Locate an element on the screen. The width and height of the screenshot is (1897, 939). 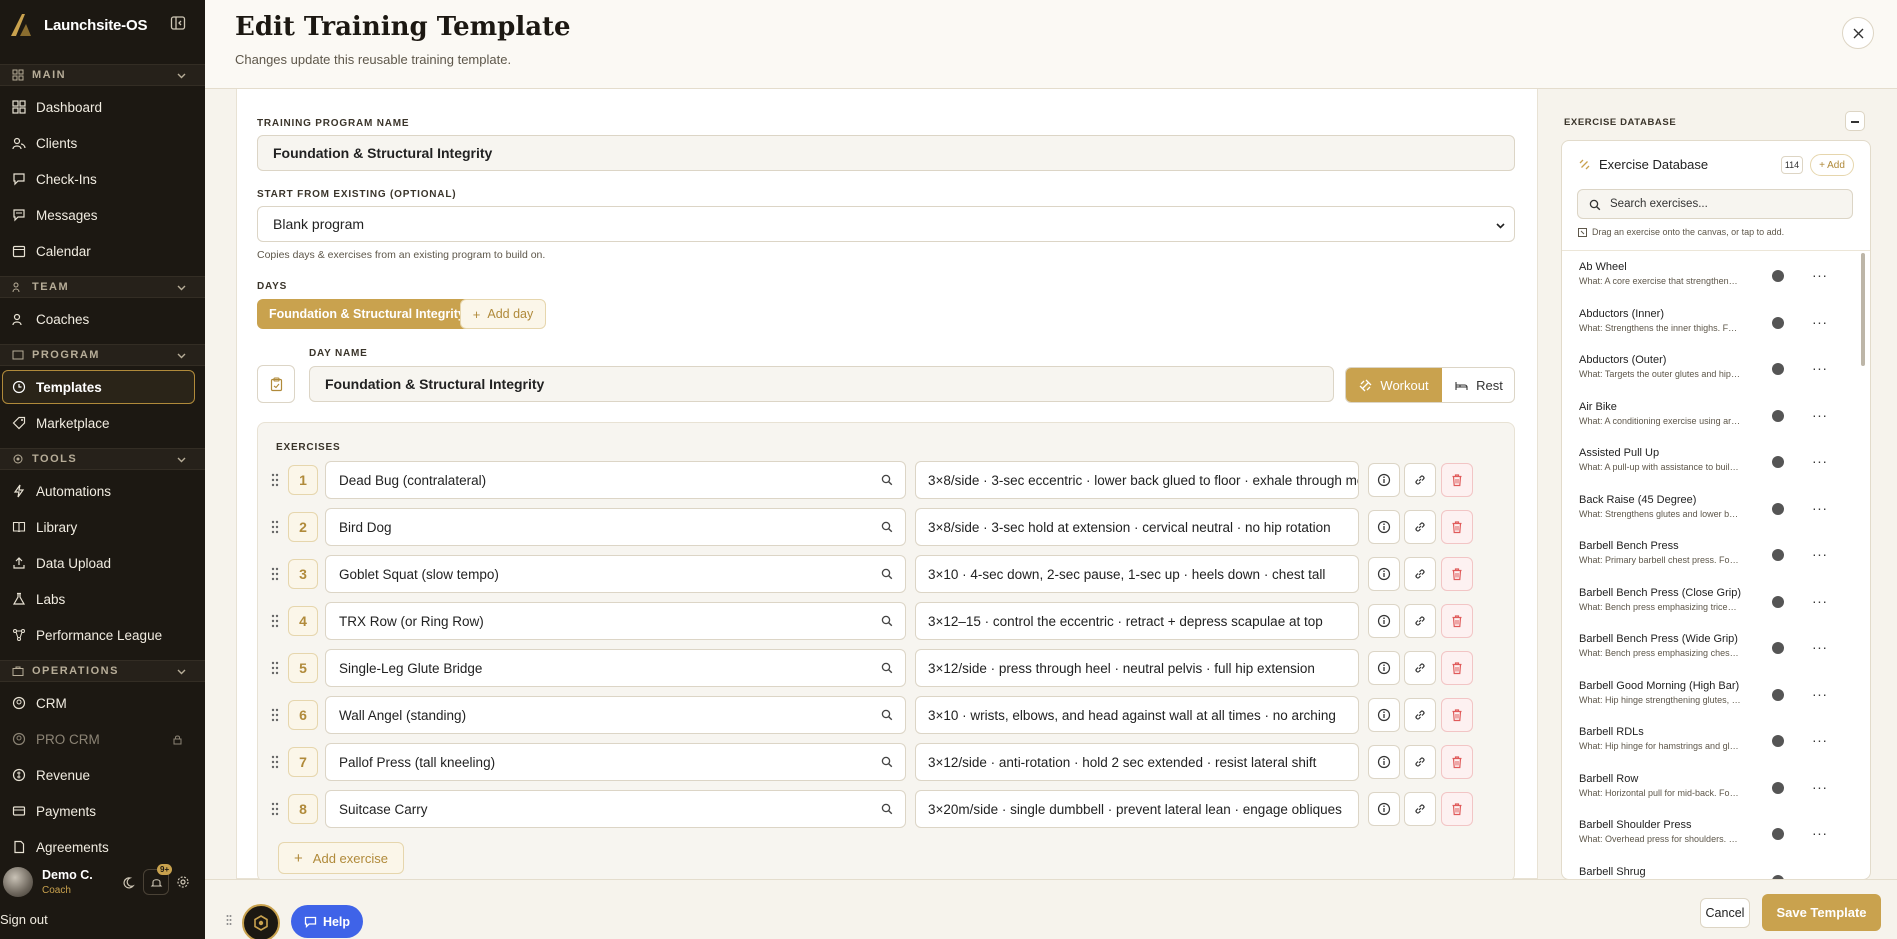
sidebar-item-agreements: Agreements is located at coordinates (102, 847).